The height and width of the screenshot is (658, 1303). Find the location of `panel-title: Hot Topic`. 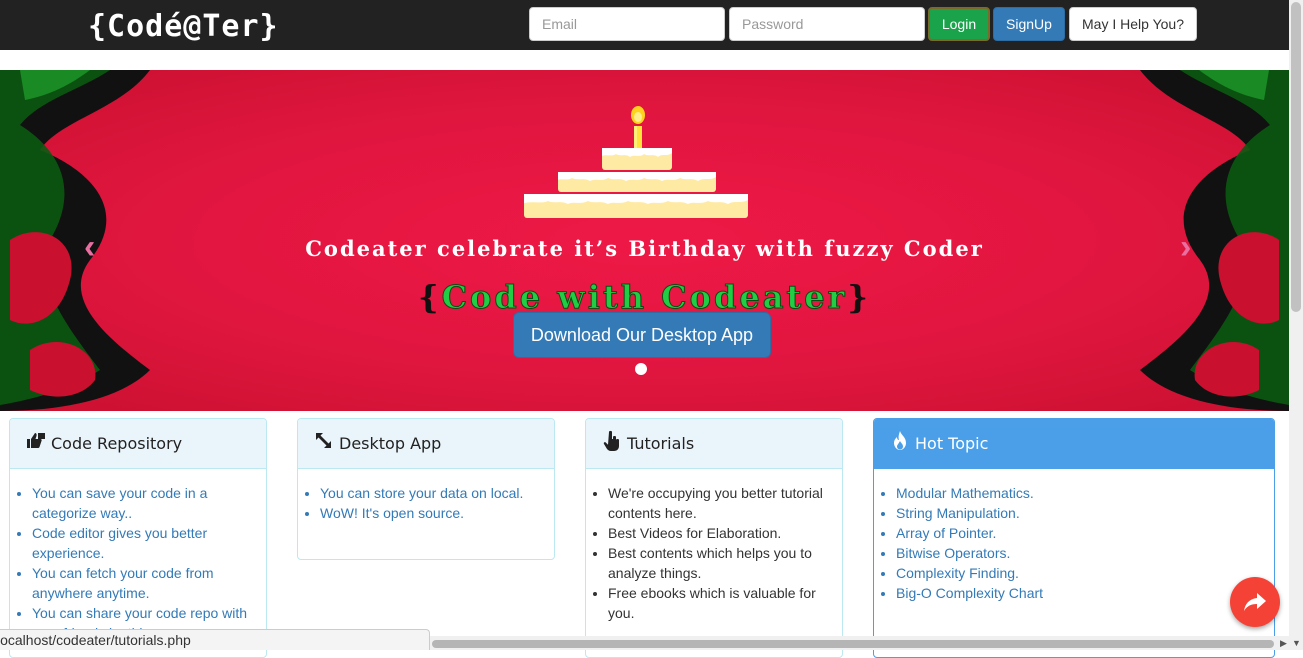

panel-title: Hot Topic is located at coordinates (952, 443).